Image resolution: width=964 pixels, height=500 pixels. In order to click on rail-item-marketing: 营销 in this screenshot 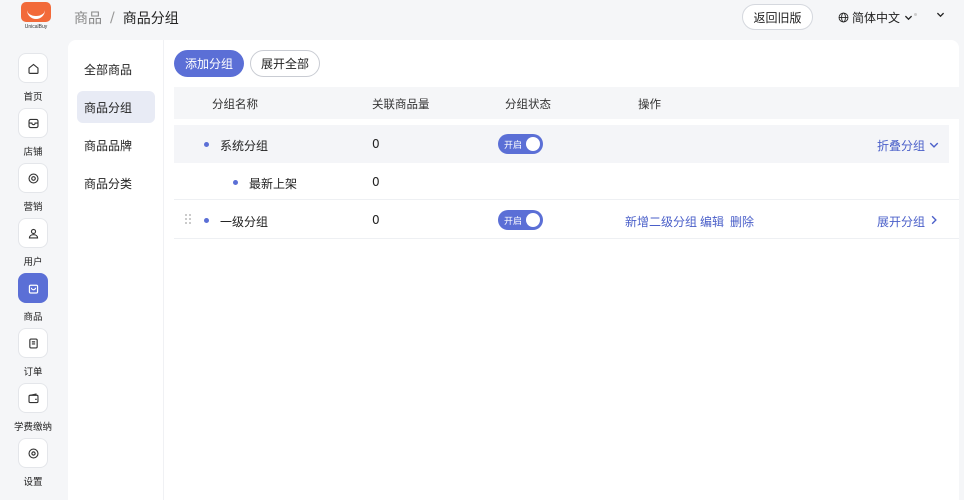, I will do `click(33, 188)`.